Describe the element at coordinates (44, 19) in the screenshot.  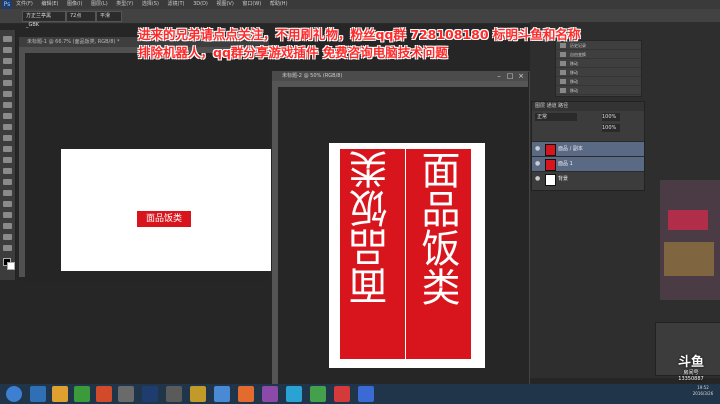
I see `font-family-select: 方正兰亭黑_GBK` at that location.